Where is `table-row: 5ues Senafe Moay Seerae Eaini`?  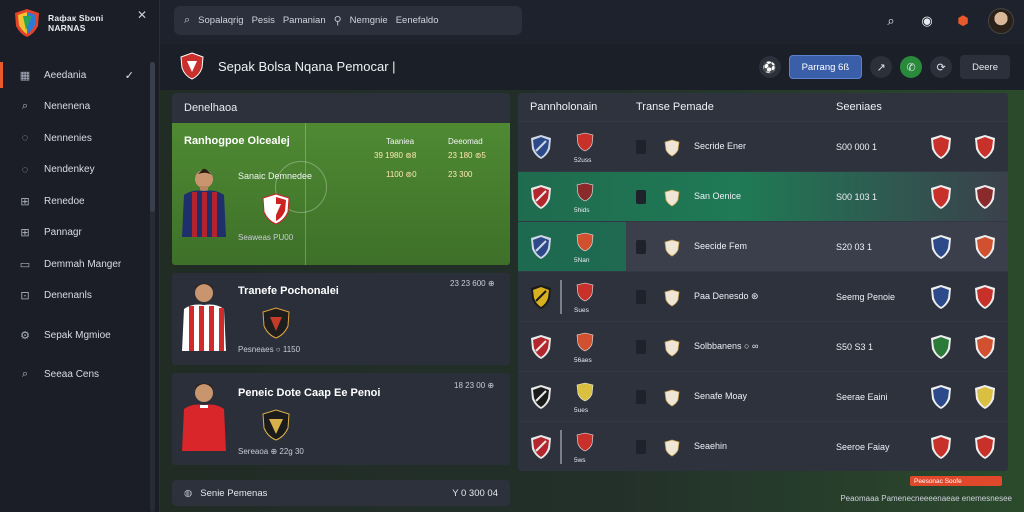
table-row: 5ues Senafe Moay Seerae Eaini is located at coordinates (763, 396).